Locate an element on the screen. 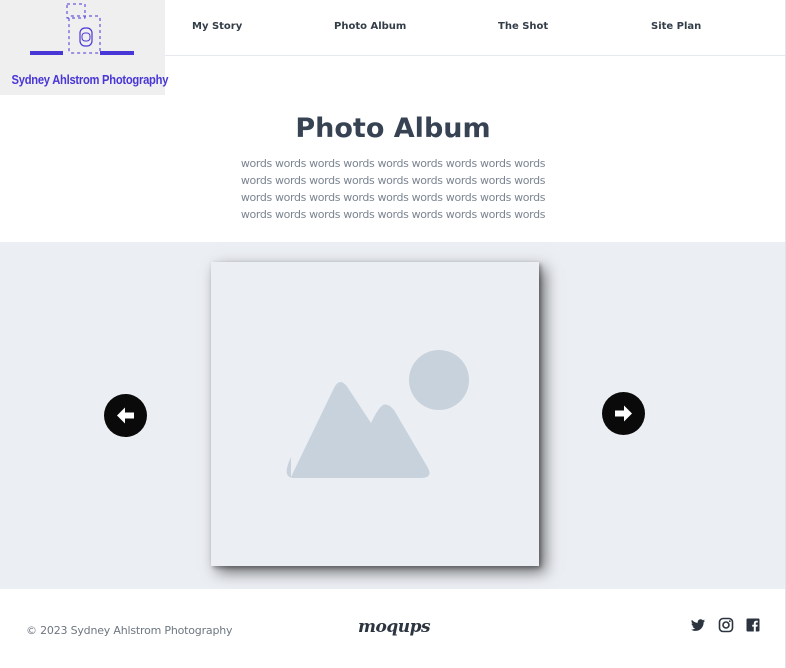  twitter-icon is located at coordinates (698, 625).